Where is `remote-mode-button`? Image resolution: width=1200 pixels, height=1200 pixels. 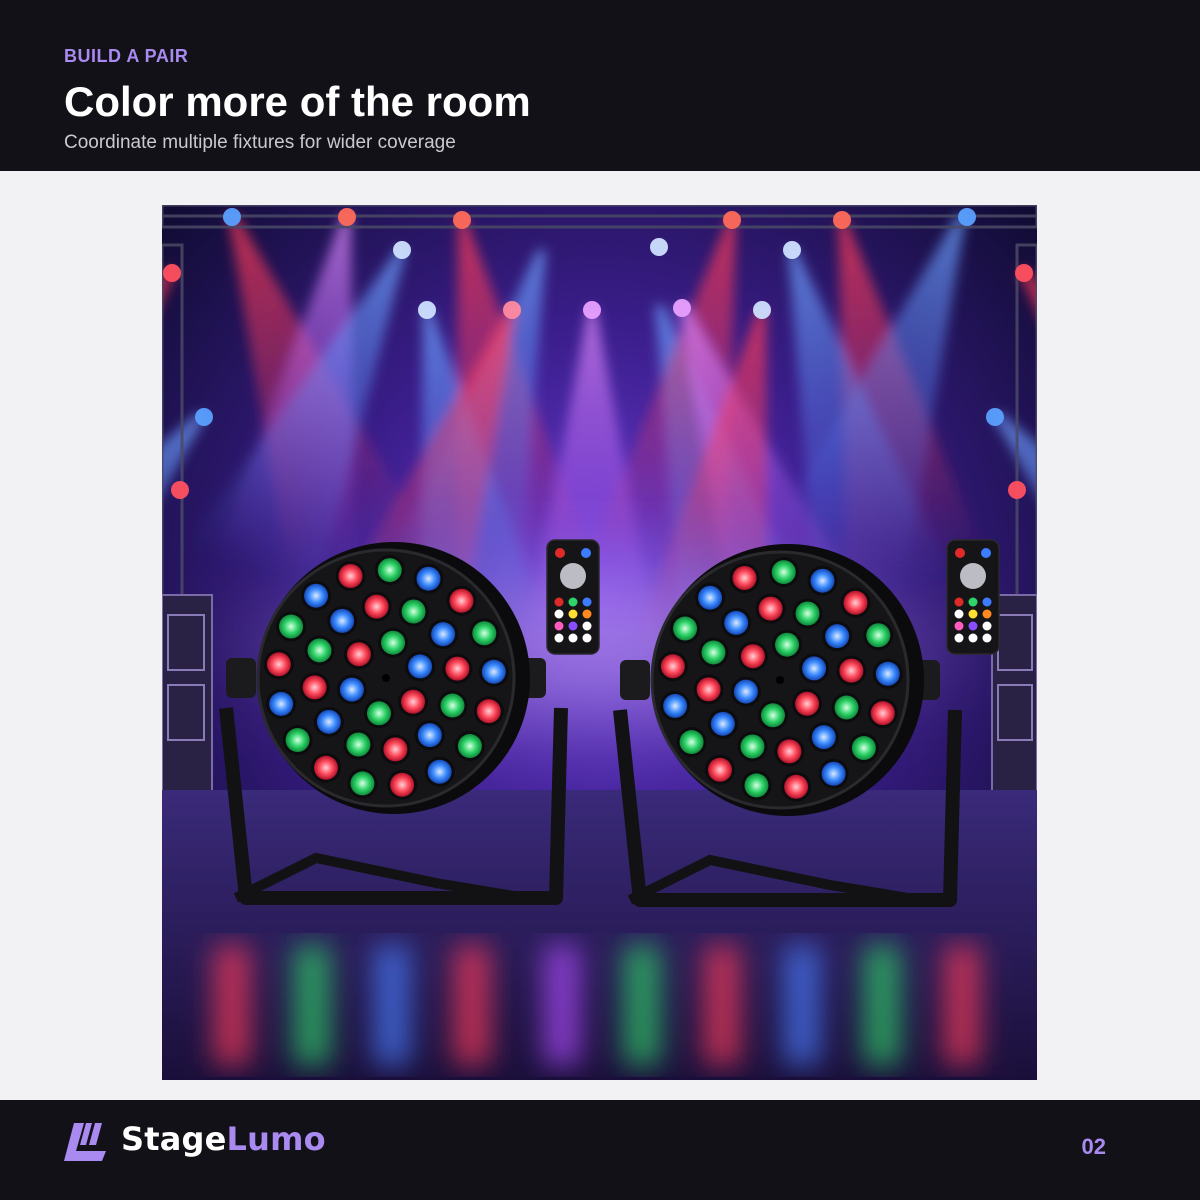
remote-mode-button is located at coordinates (586, 553).